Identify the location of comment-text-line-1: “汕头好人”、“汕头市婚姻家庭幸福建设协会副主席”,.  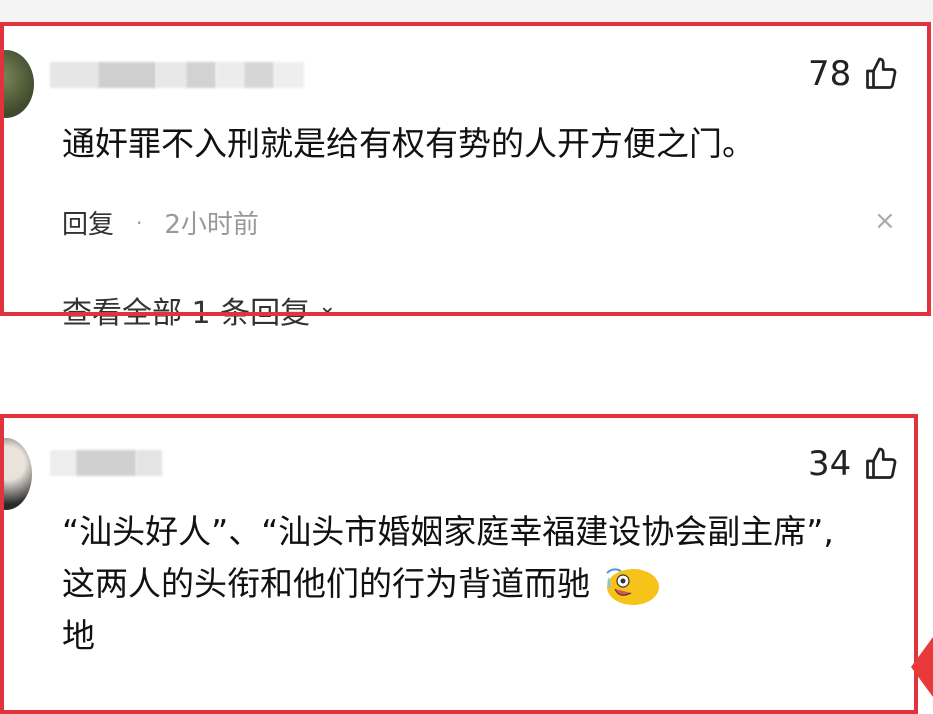
(448, 531).